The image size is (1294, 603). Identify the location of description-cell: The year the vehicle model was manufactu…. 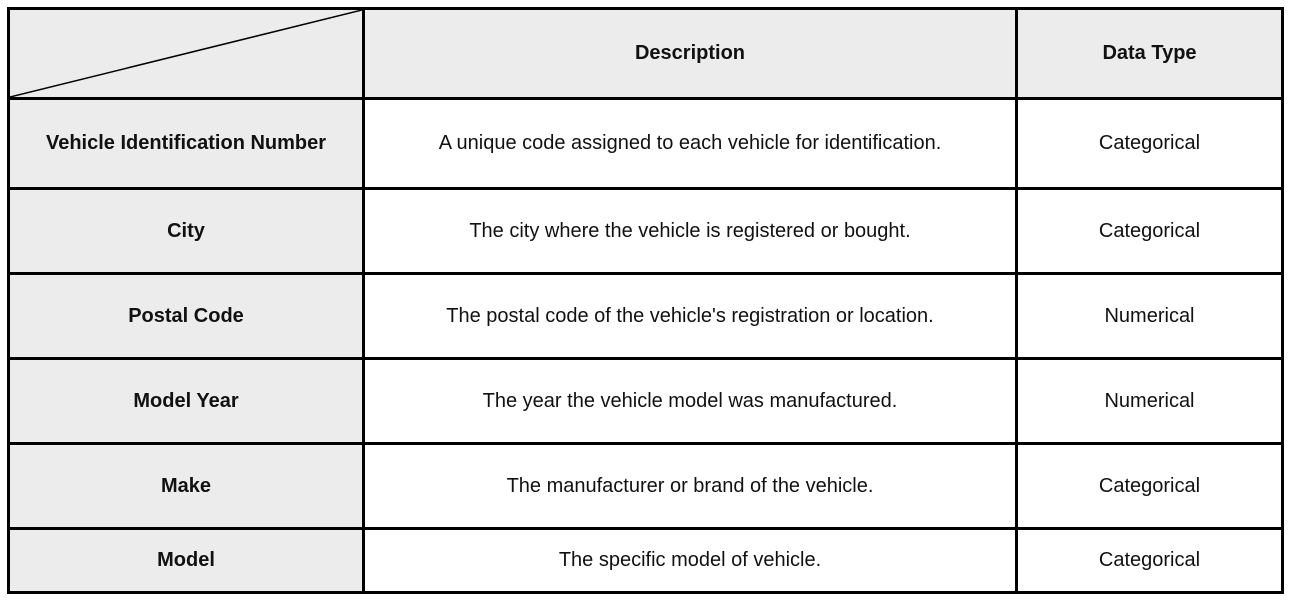
(690, 401).